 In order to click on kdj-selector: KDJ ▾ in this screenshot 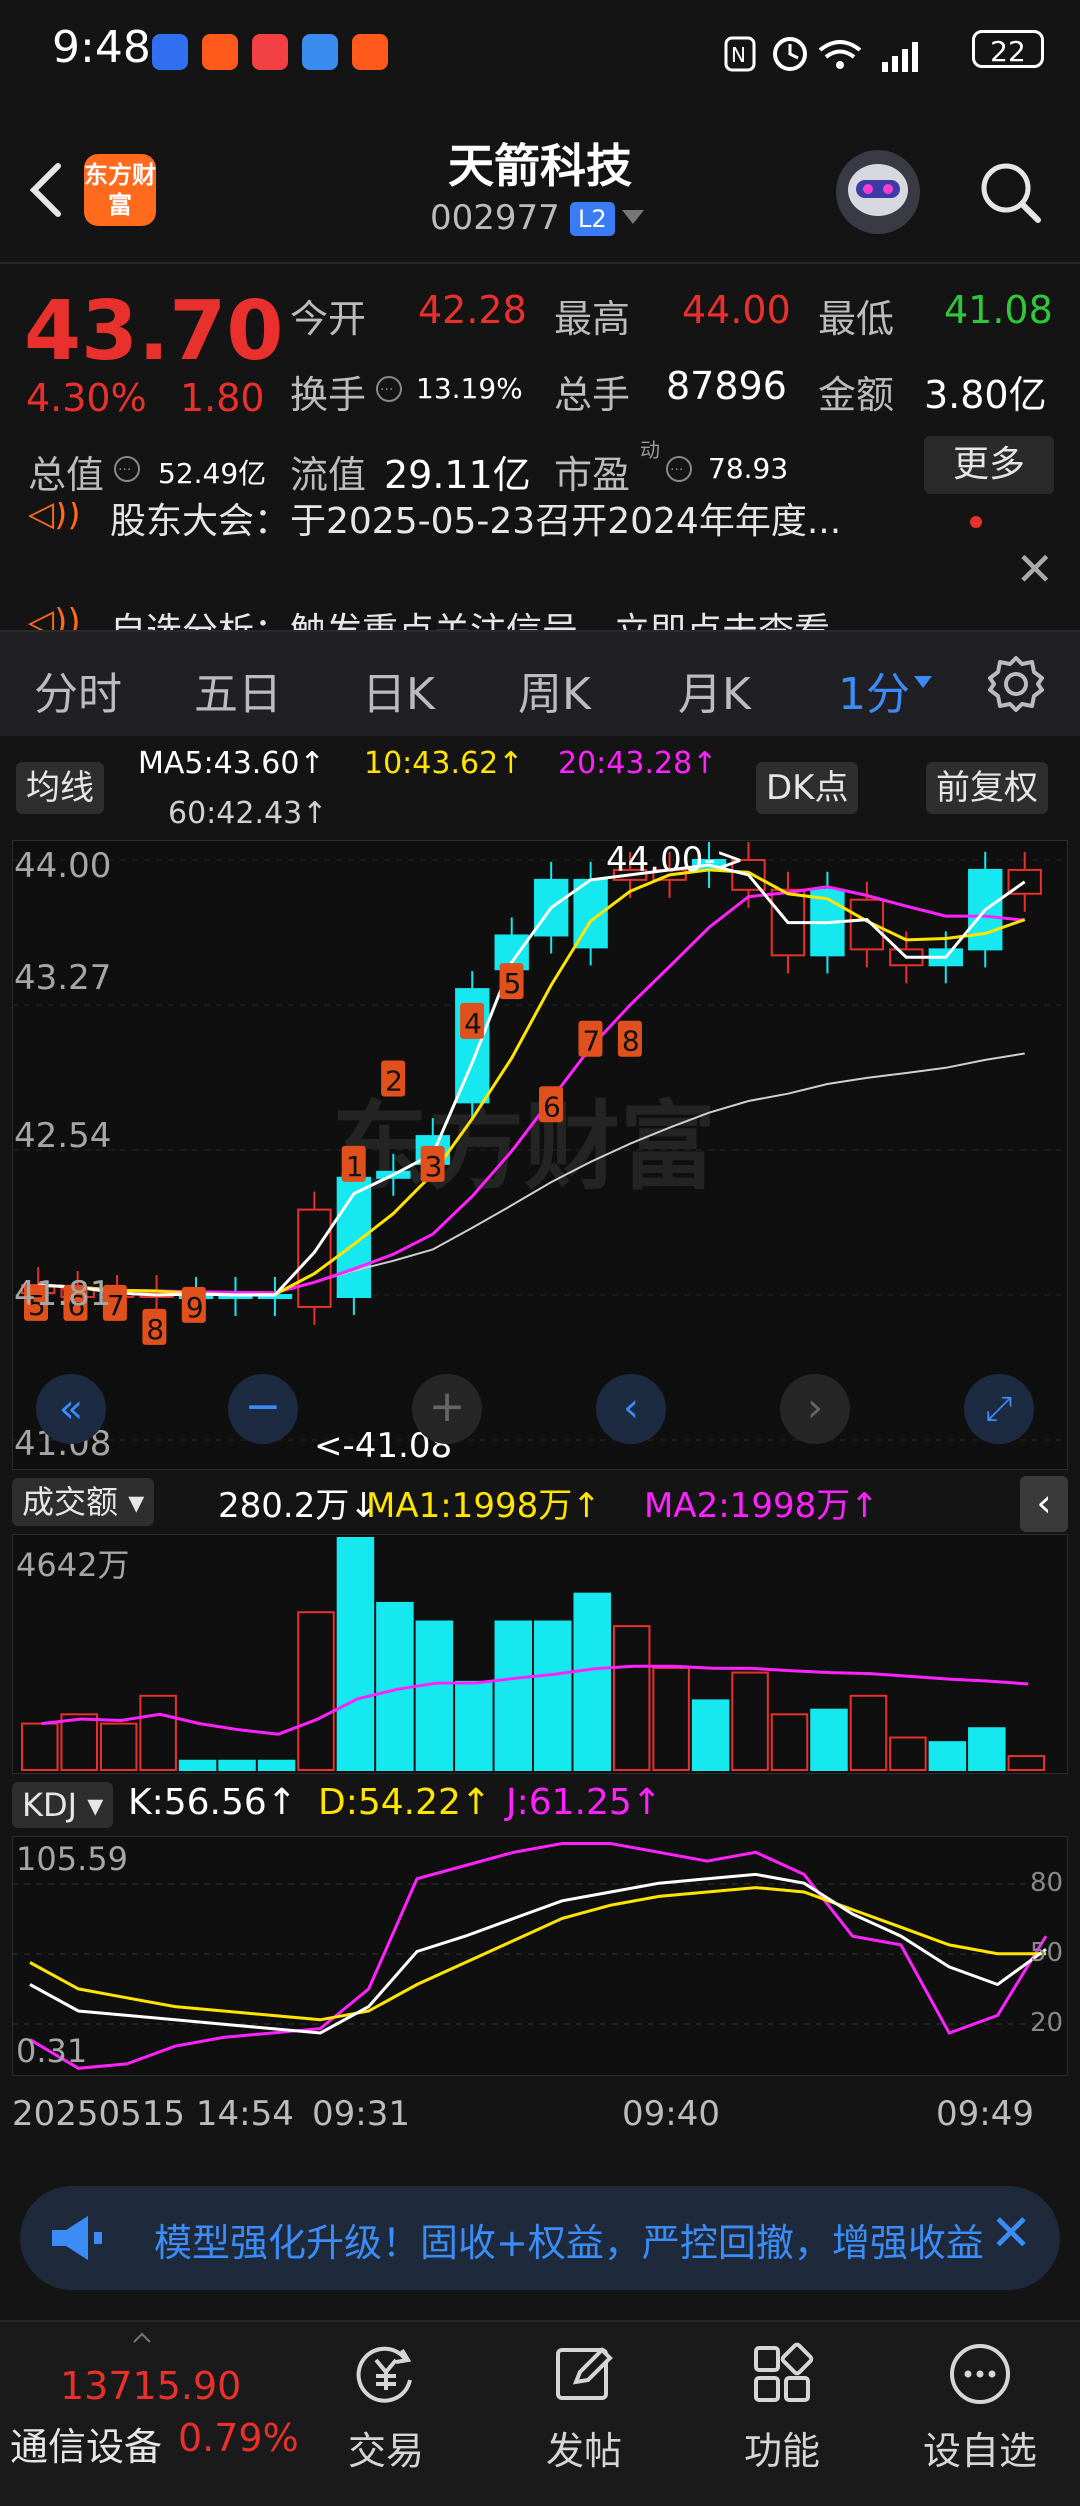, I will do `click(63, 1805)`.